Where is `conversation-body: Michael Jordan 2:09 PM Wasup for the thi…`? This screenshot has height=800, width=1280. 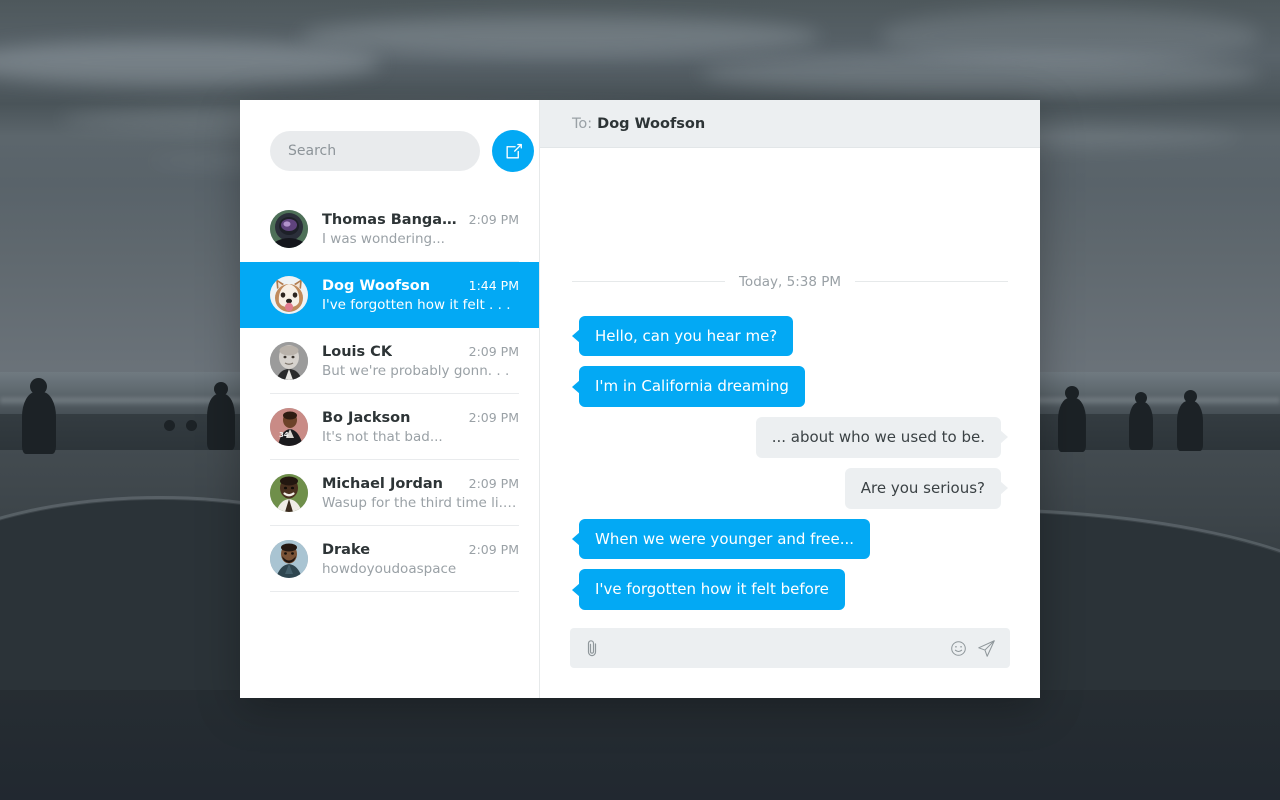
conversation-body: Michael Jordan 2:09 PM Wasup for the thi… is located at coordinates (420, 493).